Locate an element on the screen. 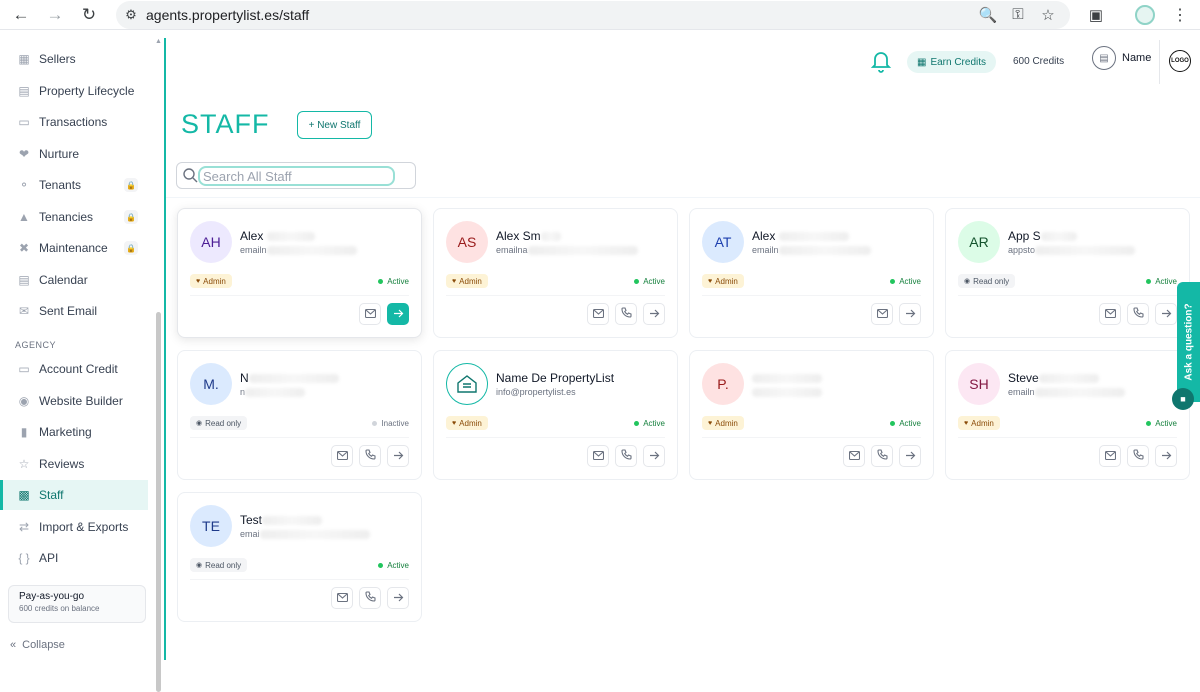 The width and height of the screenshot is (1200, 692). sidebar-item-tenants: ⚬ Tenants 🔒 is located at coordinates (74, 185).